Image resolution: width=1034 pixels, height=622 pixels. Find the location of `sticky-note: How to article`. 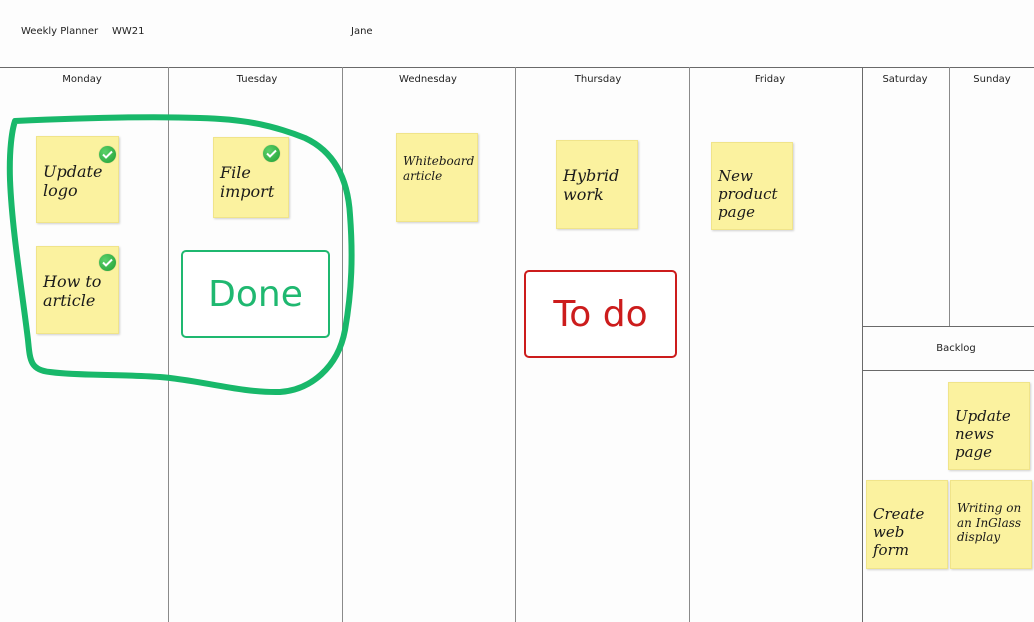

sticky-note: How to article is located at coordinates (77, 290).